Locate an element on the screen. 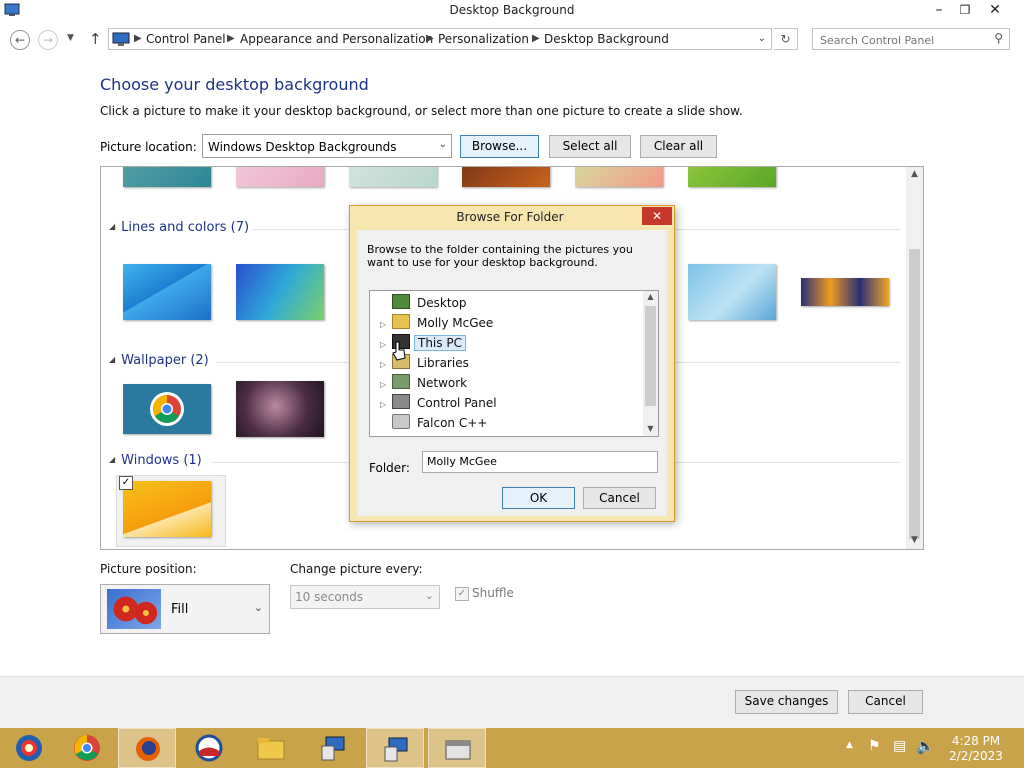 The height and width of the screenshot is (768, 1024). action-center-flag-icon: ⚑ is located at coordinates (874, 746).